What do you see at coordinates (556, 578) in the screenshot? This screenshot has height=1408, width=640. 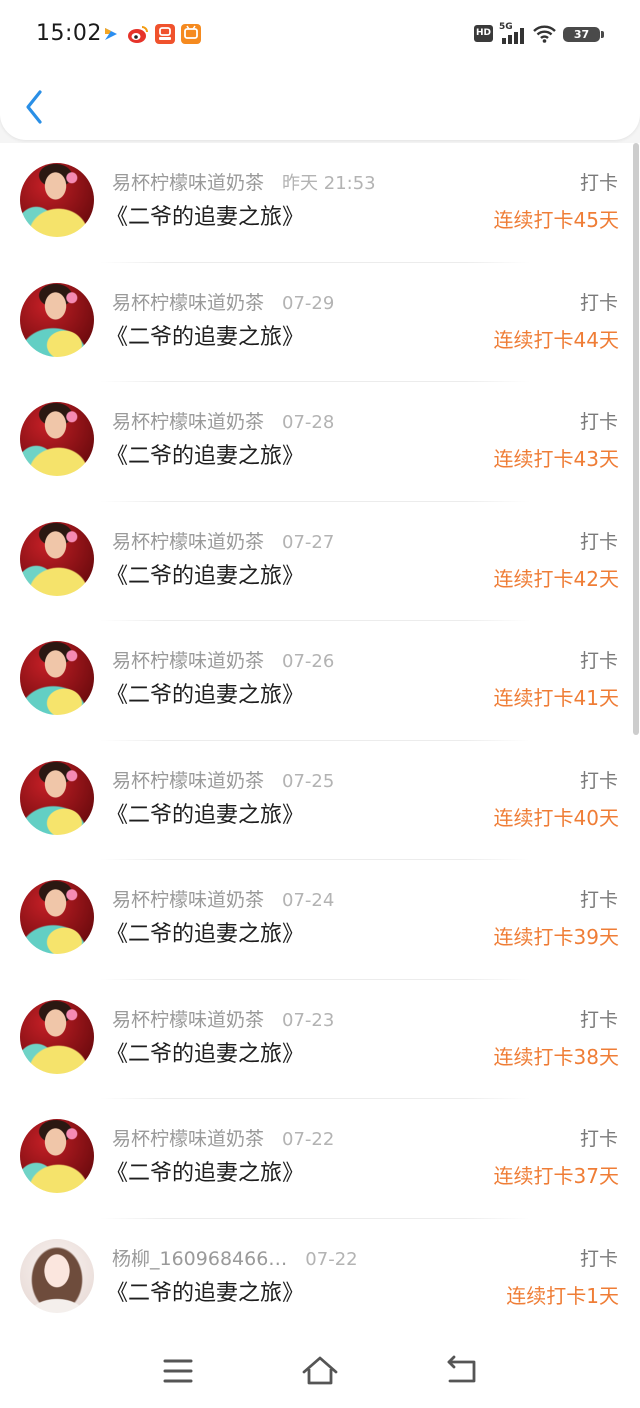 I see `checkin-streak: 连续打卡42天` at bounding box center [556, 578].